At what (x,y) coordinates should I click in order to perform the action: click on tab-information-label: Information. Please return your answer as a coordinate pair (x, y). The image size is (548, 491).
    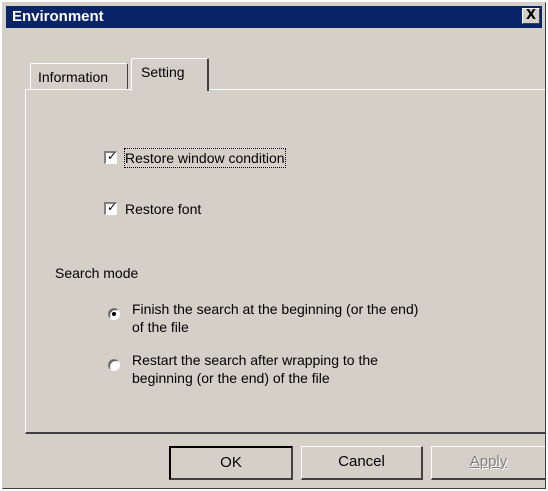
    Looking at the image, I should click on (73, 77).